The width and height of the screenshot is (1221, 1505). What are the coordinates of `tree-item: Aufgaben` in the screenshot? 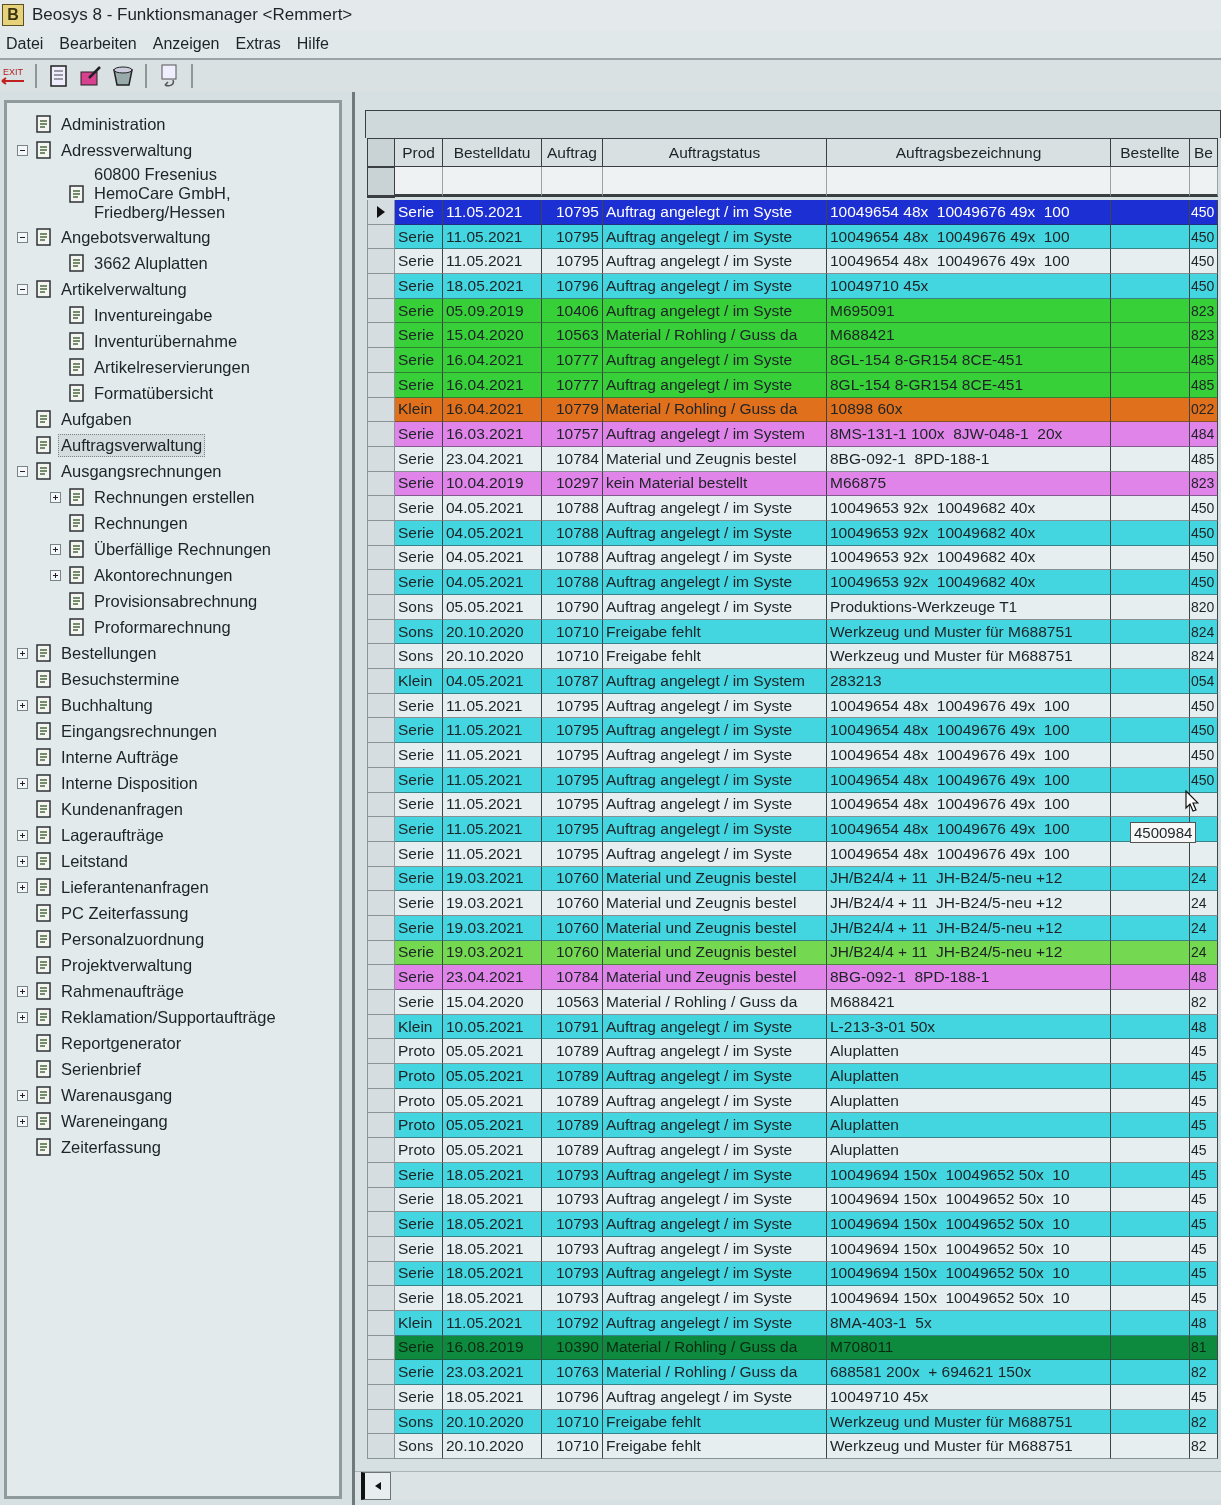 It's located at (96, 419).